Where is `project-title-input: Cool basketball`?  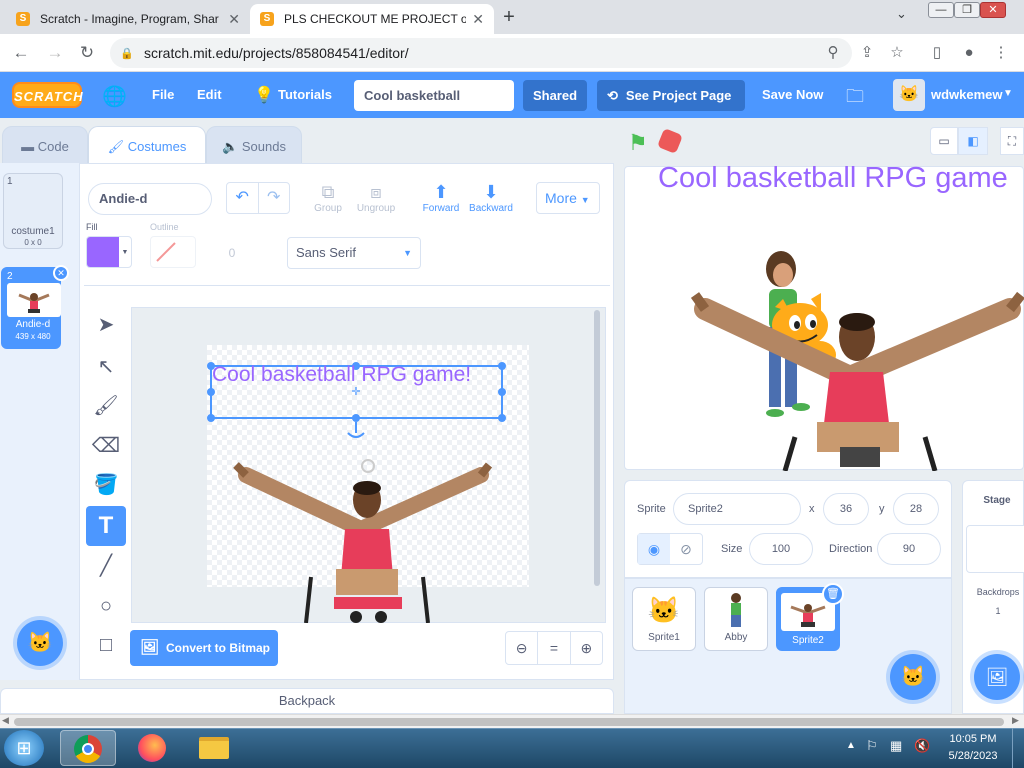 project-title-input: Cool basketball is located at coordinates (434, 95).